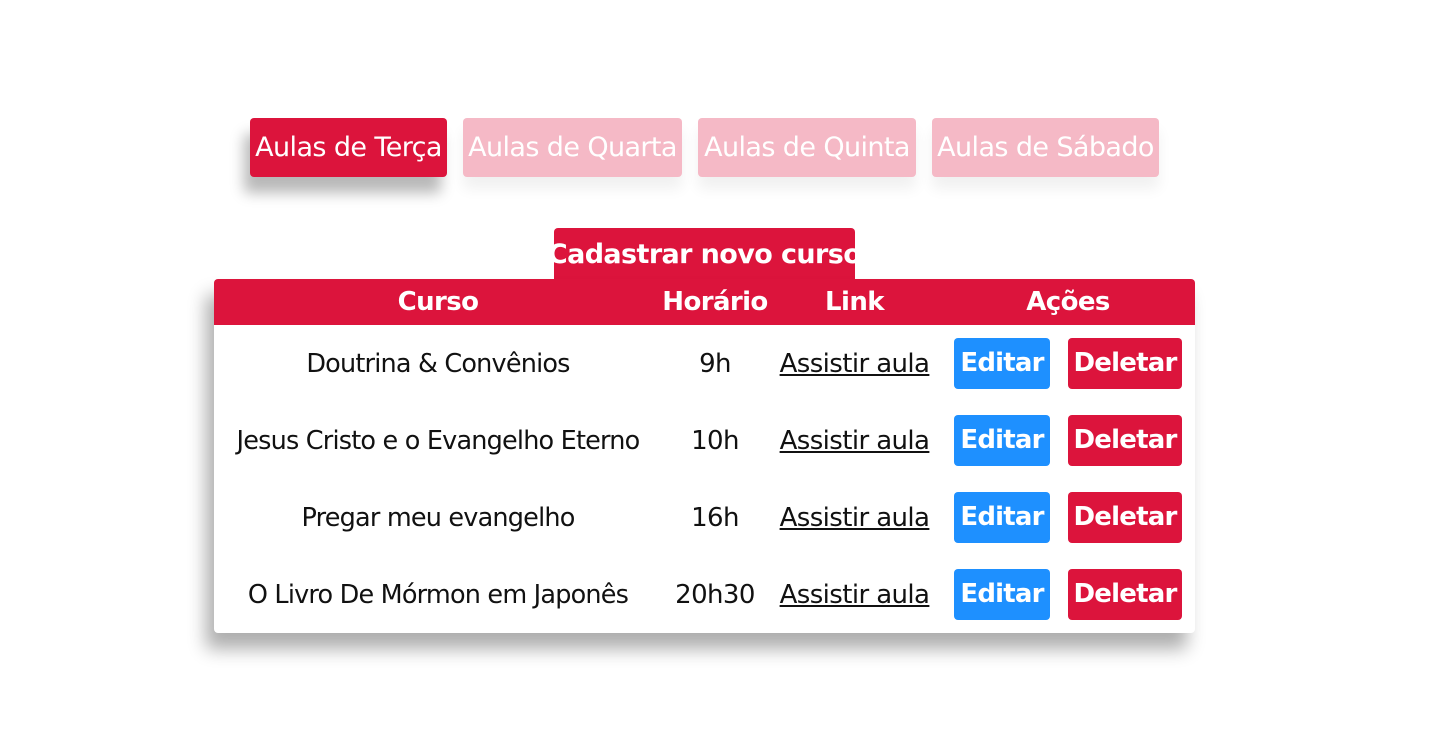 Image resolution: width=1431 pixels, height=756 pixels. Describe the element at coordinates (1068, 302) in the screenshot. I see `header-actions: Ações` at that location.